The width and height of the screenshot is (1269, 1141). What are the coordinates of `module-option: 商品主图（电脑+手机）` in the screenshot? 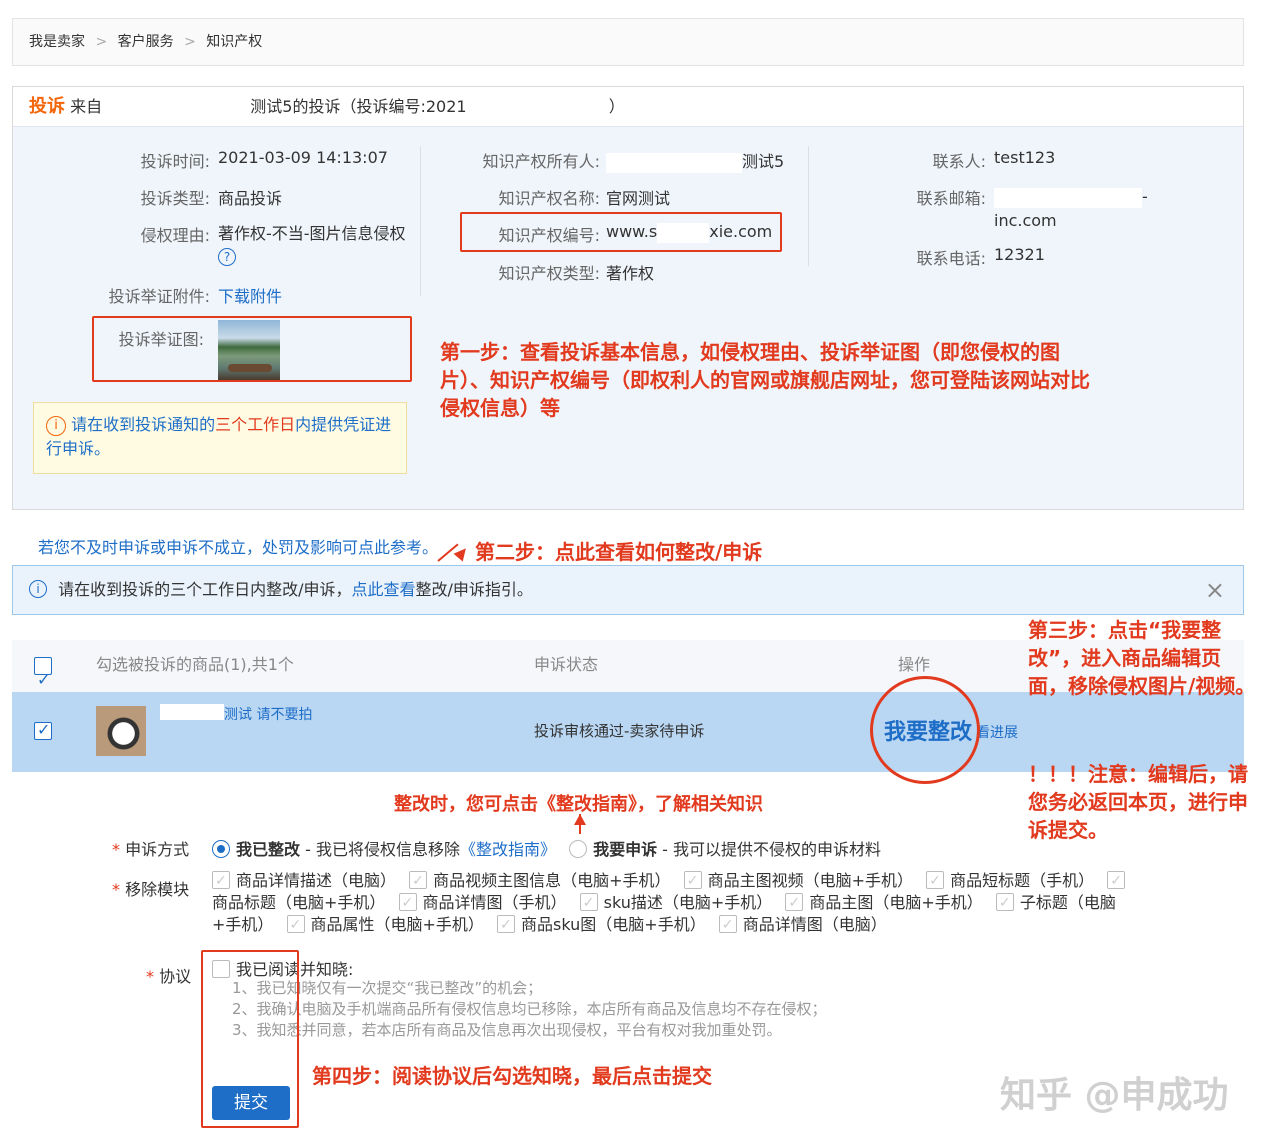 It's located at (884, 903).